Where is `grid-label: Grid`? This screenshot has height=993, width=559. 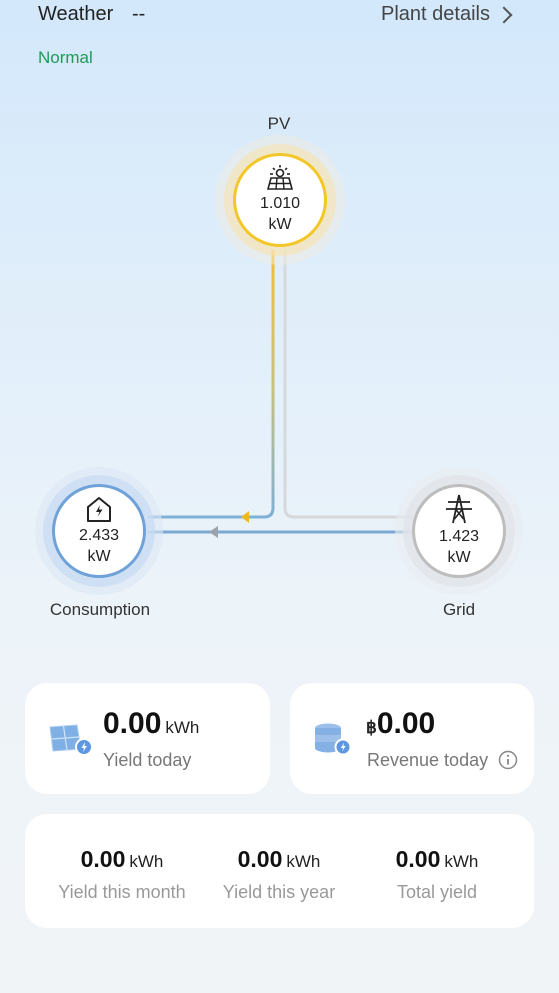
grid-label: Grid is located at coordinates (459, 609).